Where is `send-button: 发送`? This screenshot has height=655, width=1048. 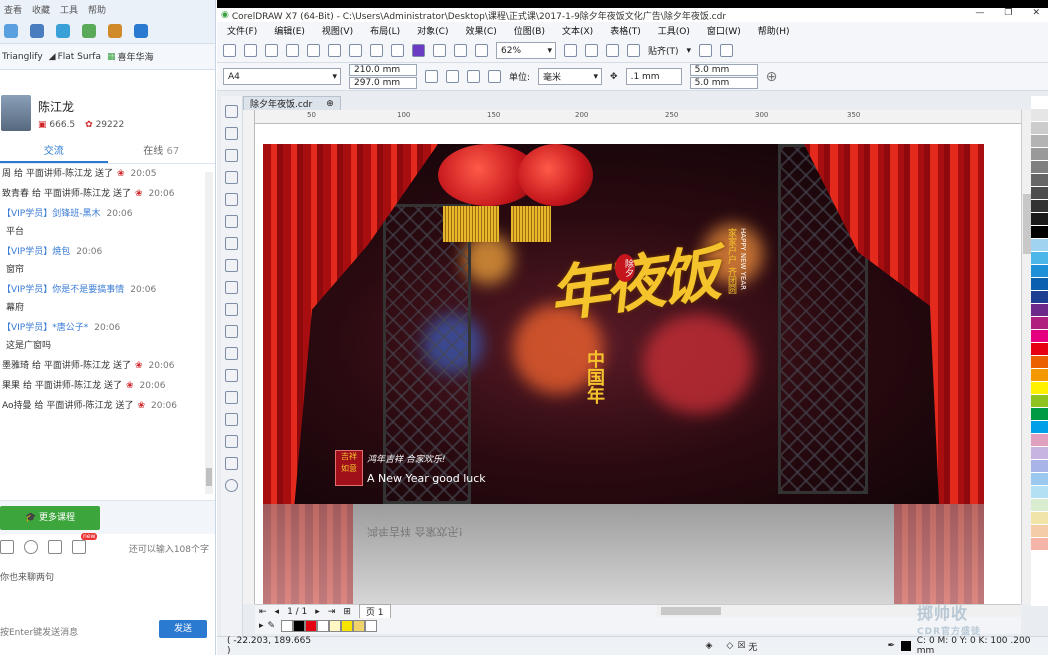
send-button: 发送 is located at coordinates (183, 629).